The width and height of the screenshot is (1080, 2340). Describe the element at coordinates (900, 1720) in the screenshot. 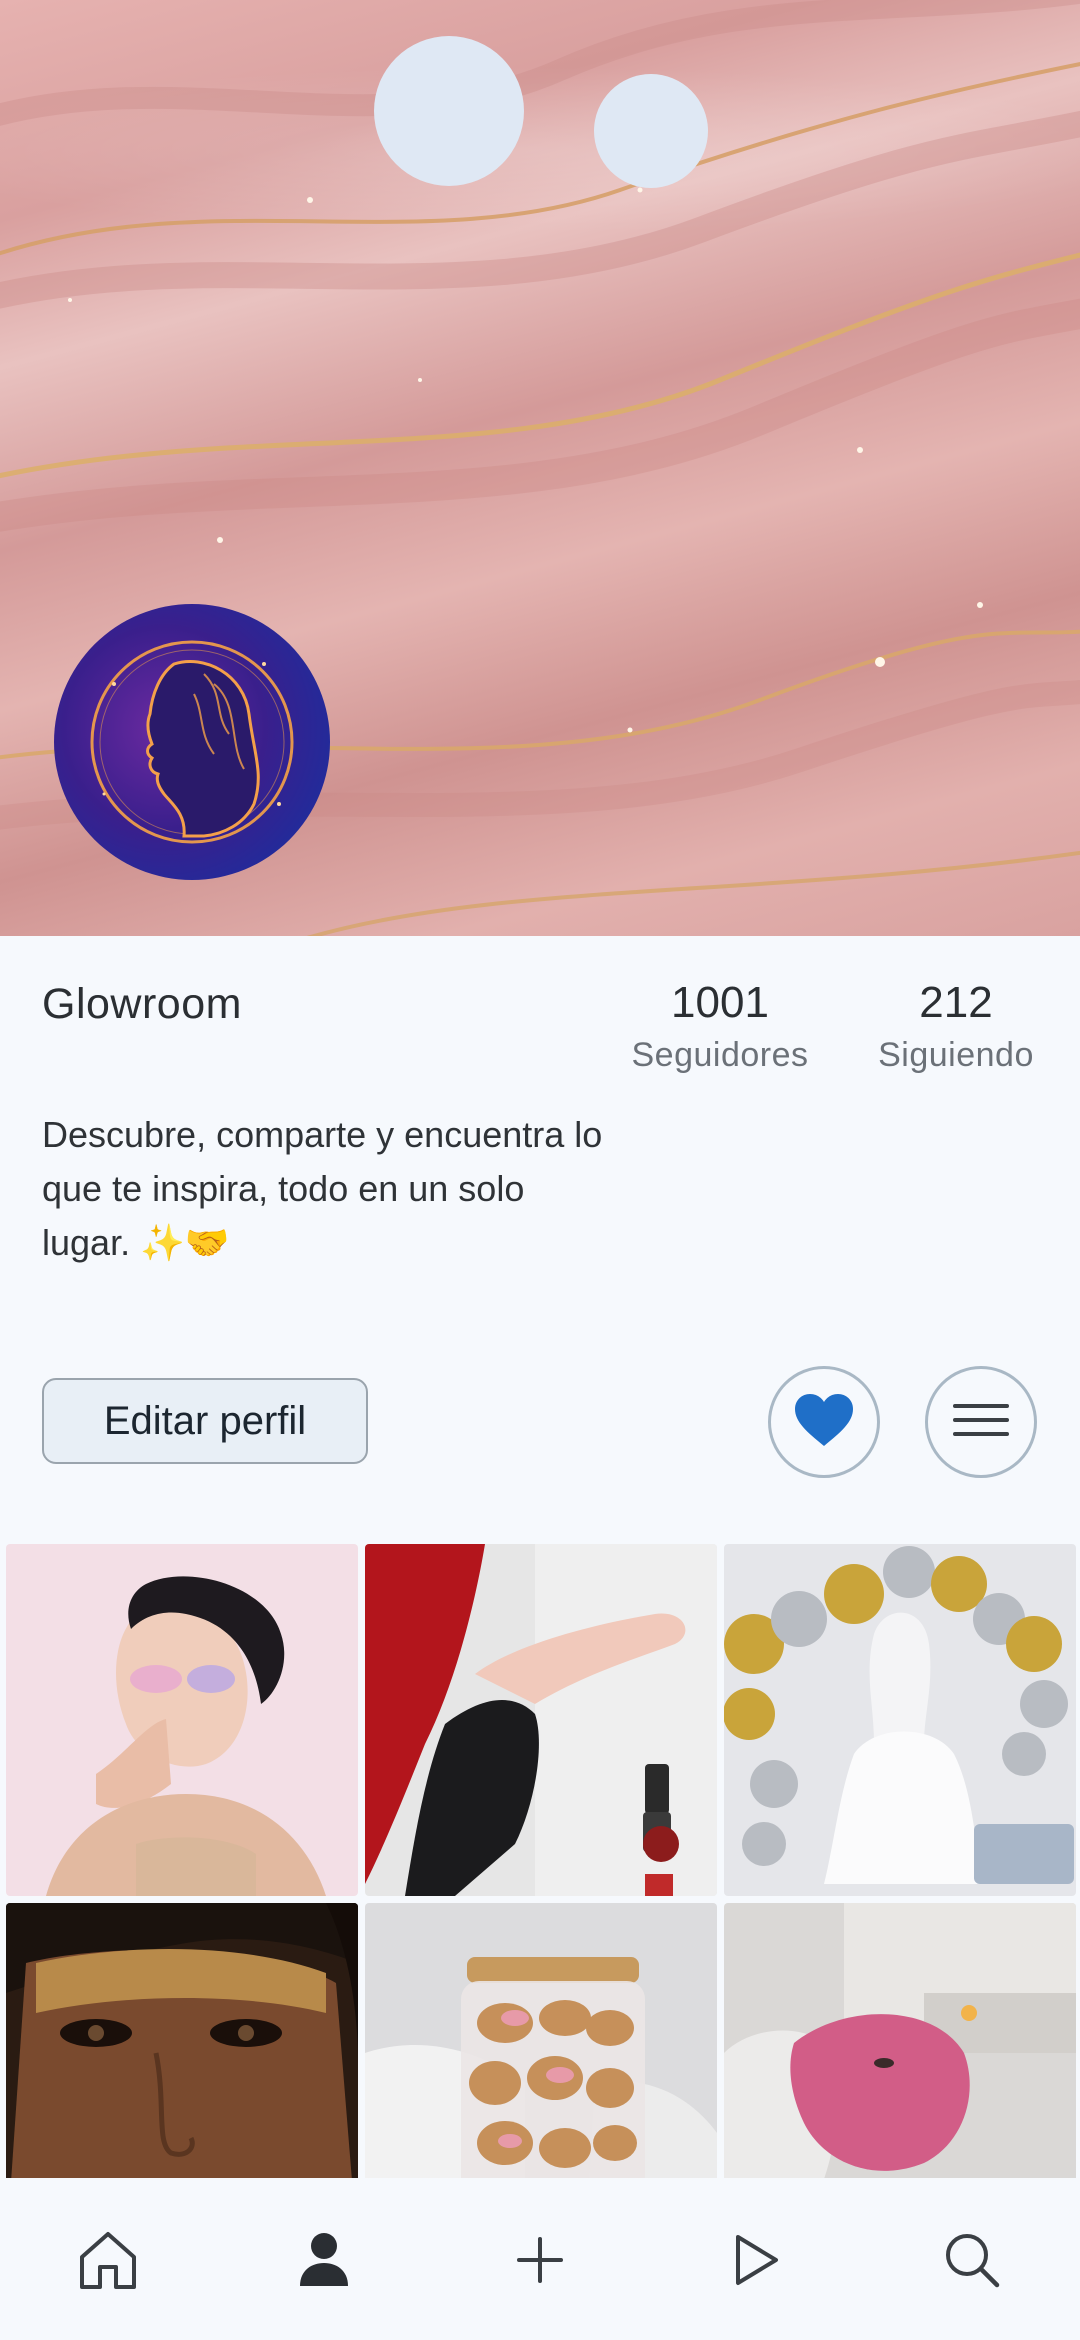

I see `post-balloons-doll` at that location.